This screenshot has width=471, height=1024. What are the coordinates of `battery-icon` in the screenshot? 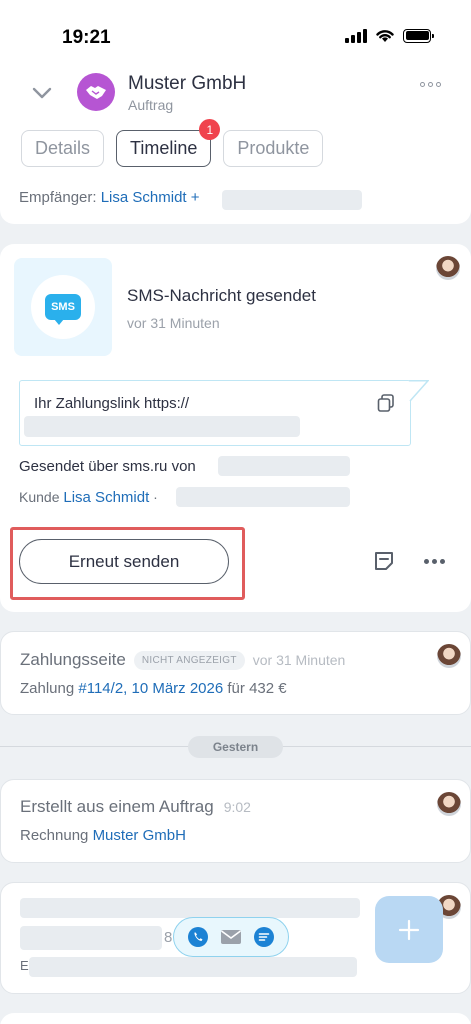 It's located at (418, 35).